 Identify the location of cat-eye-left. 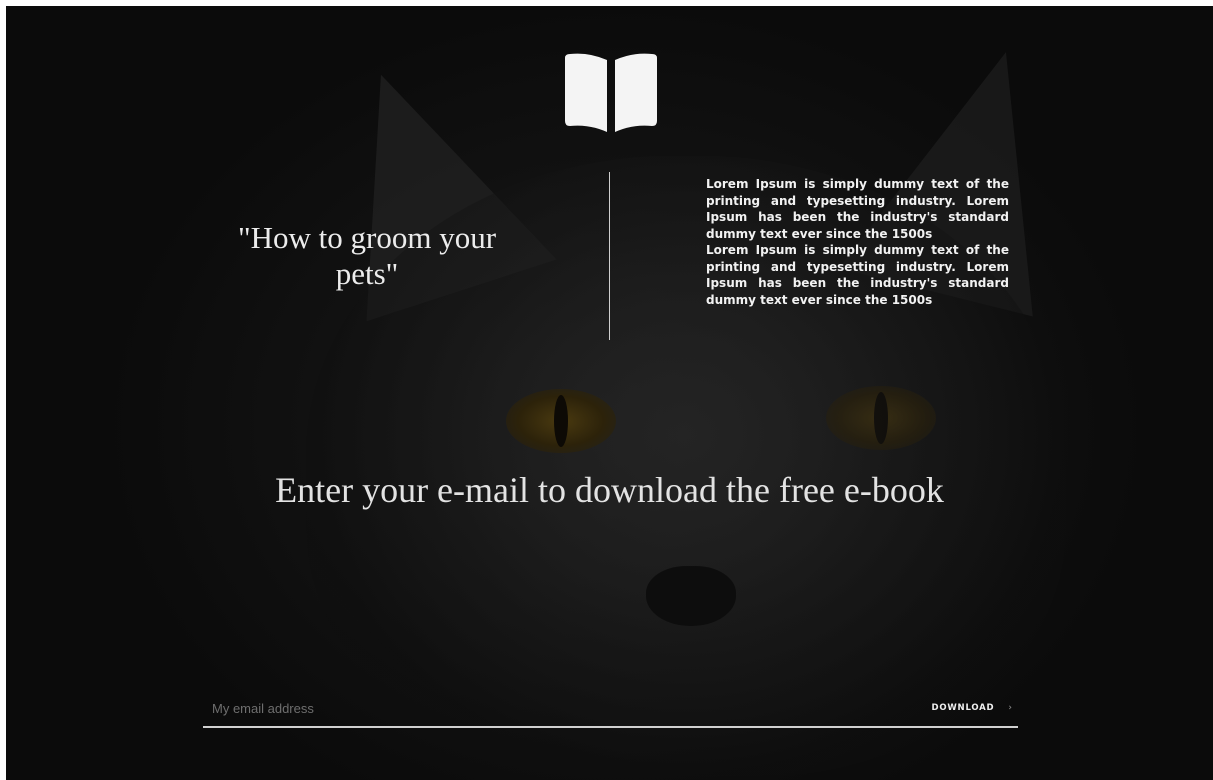
(561, 421).